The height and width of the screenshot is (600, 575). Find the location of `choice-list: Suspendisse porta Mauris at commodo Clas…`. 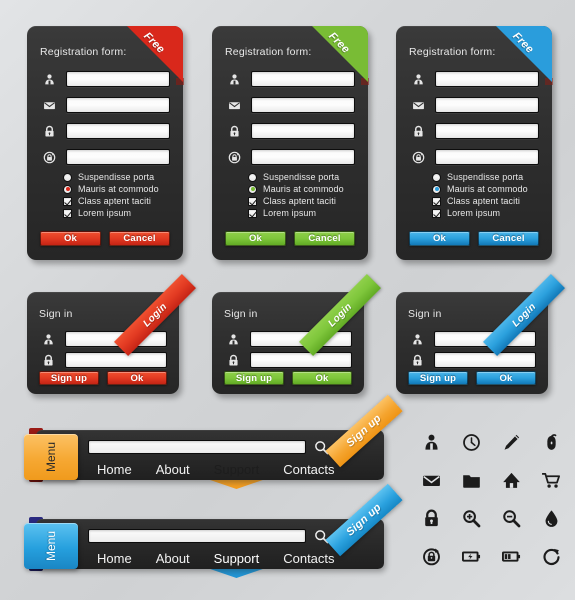

choice-list: Suspendisse porta Mauris at commodo Clas… is located at coordinates (111, 195).